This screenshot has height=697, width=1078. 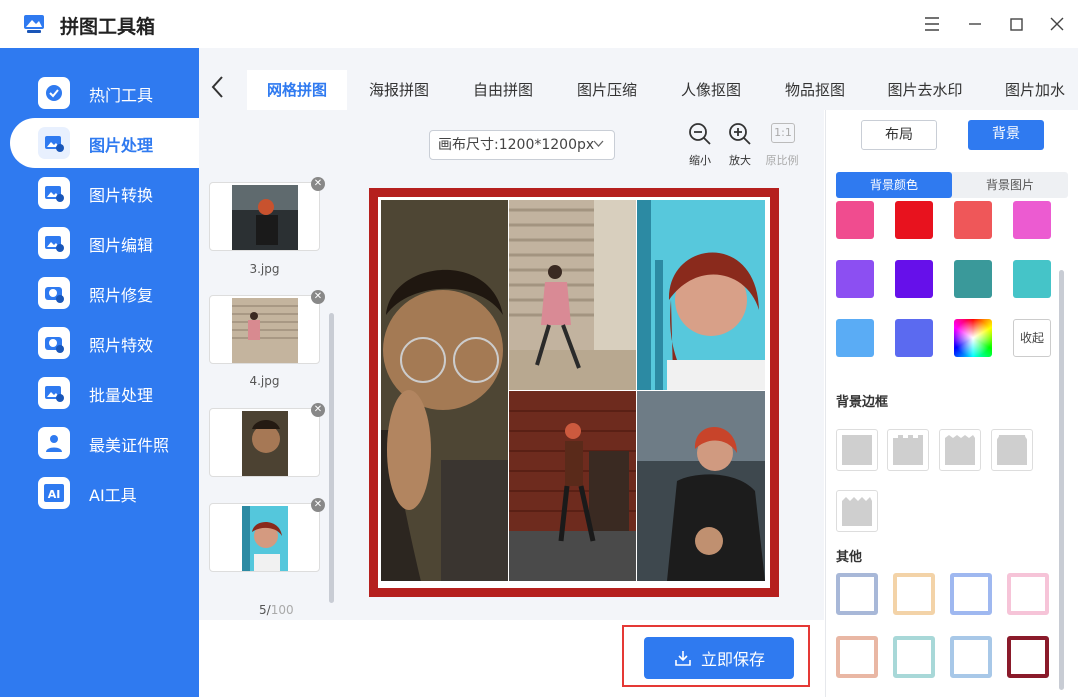 What do you see at coordinates (121, 245) in the screenshot?
I see `sidebar-item-label: 图片编辑` at bounding box center [121, 245].